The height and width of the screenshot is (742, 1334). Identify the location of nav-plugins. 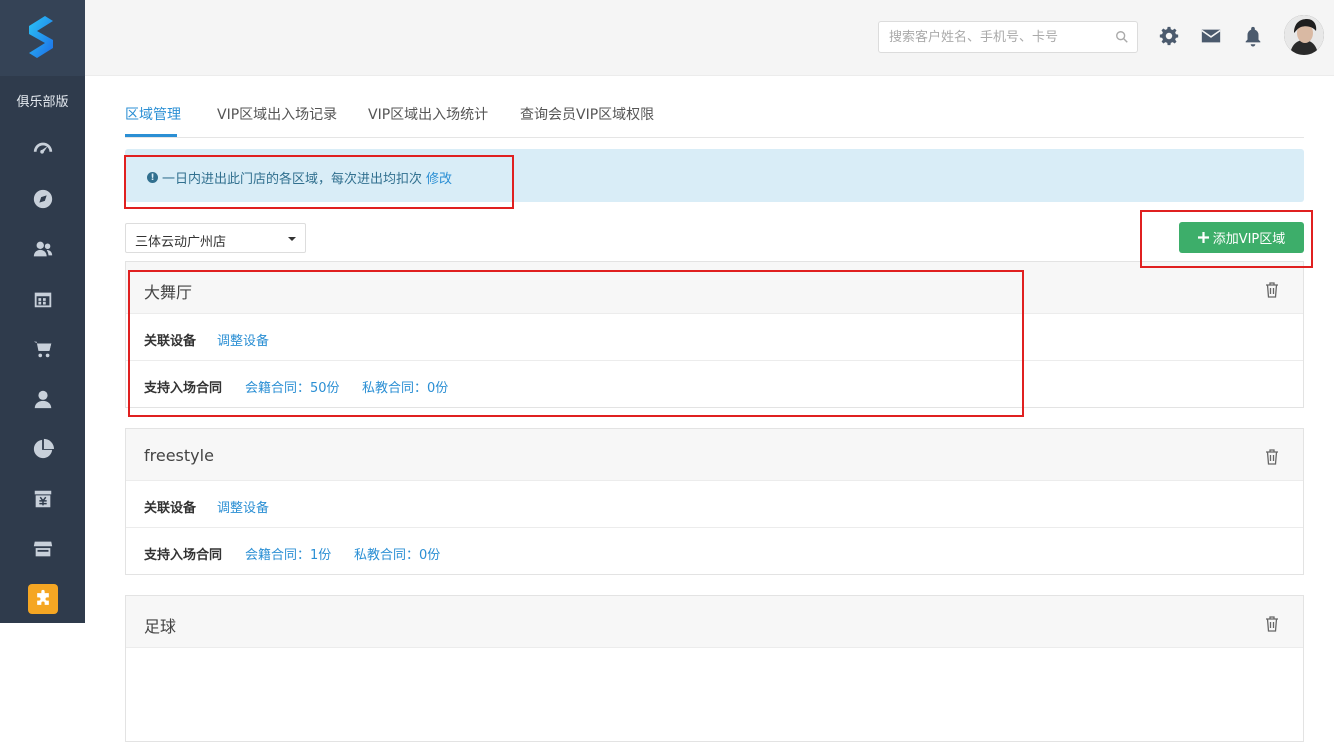
(42, 599).